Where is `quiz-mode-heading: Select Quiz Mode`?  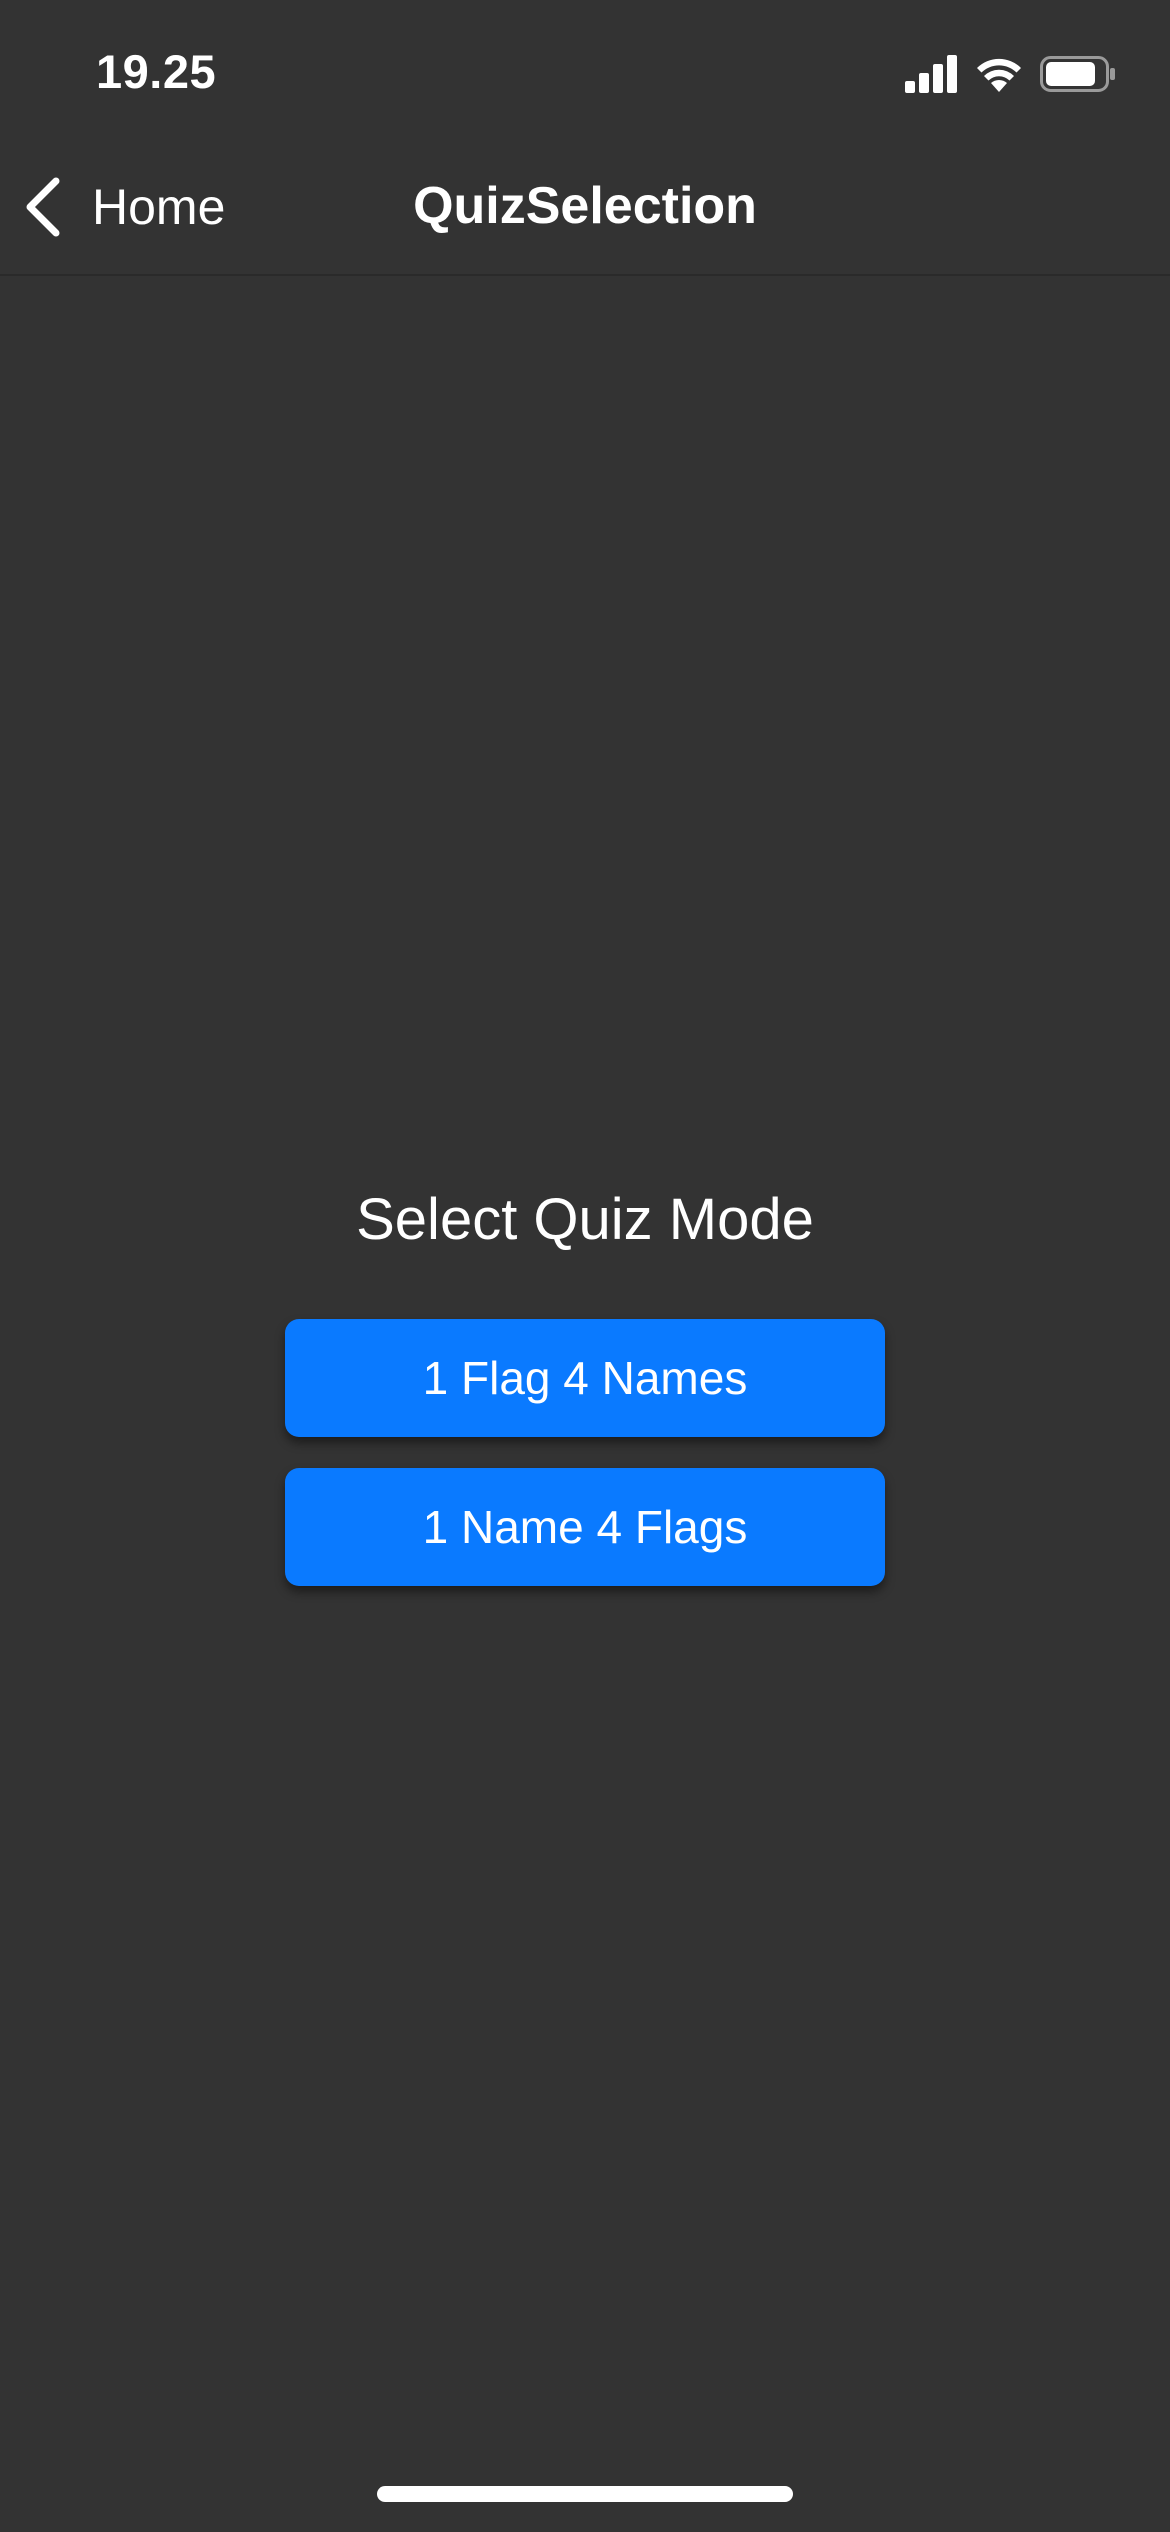
quiz-mode-heading: Select Quiz Mode is located at coordinates (585, 1219).